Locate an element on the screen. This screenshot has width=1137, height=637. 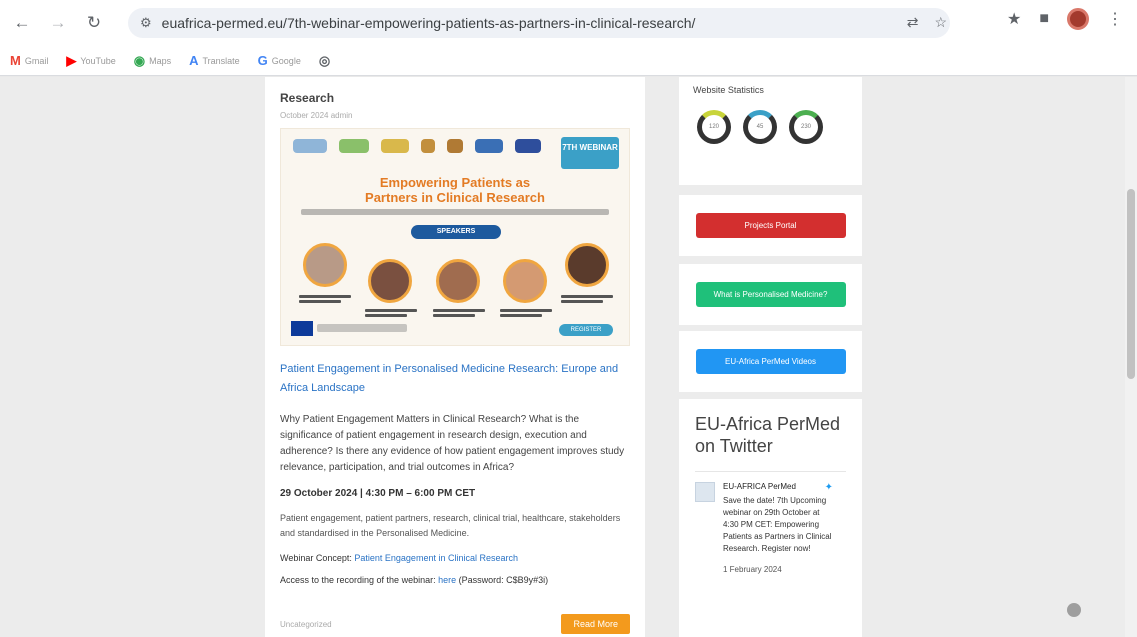
register-pill: REGISTER is located at coordinates (586, 330).